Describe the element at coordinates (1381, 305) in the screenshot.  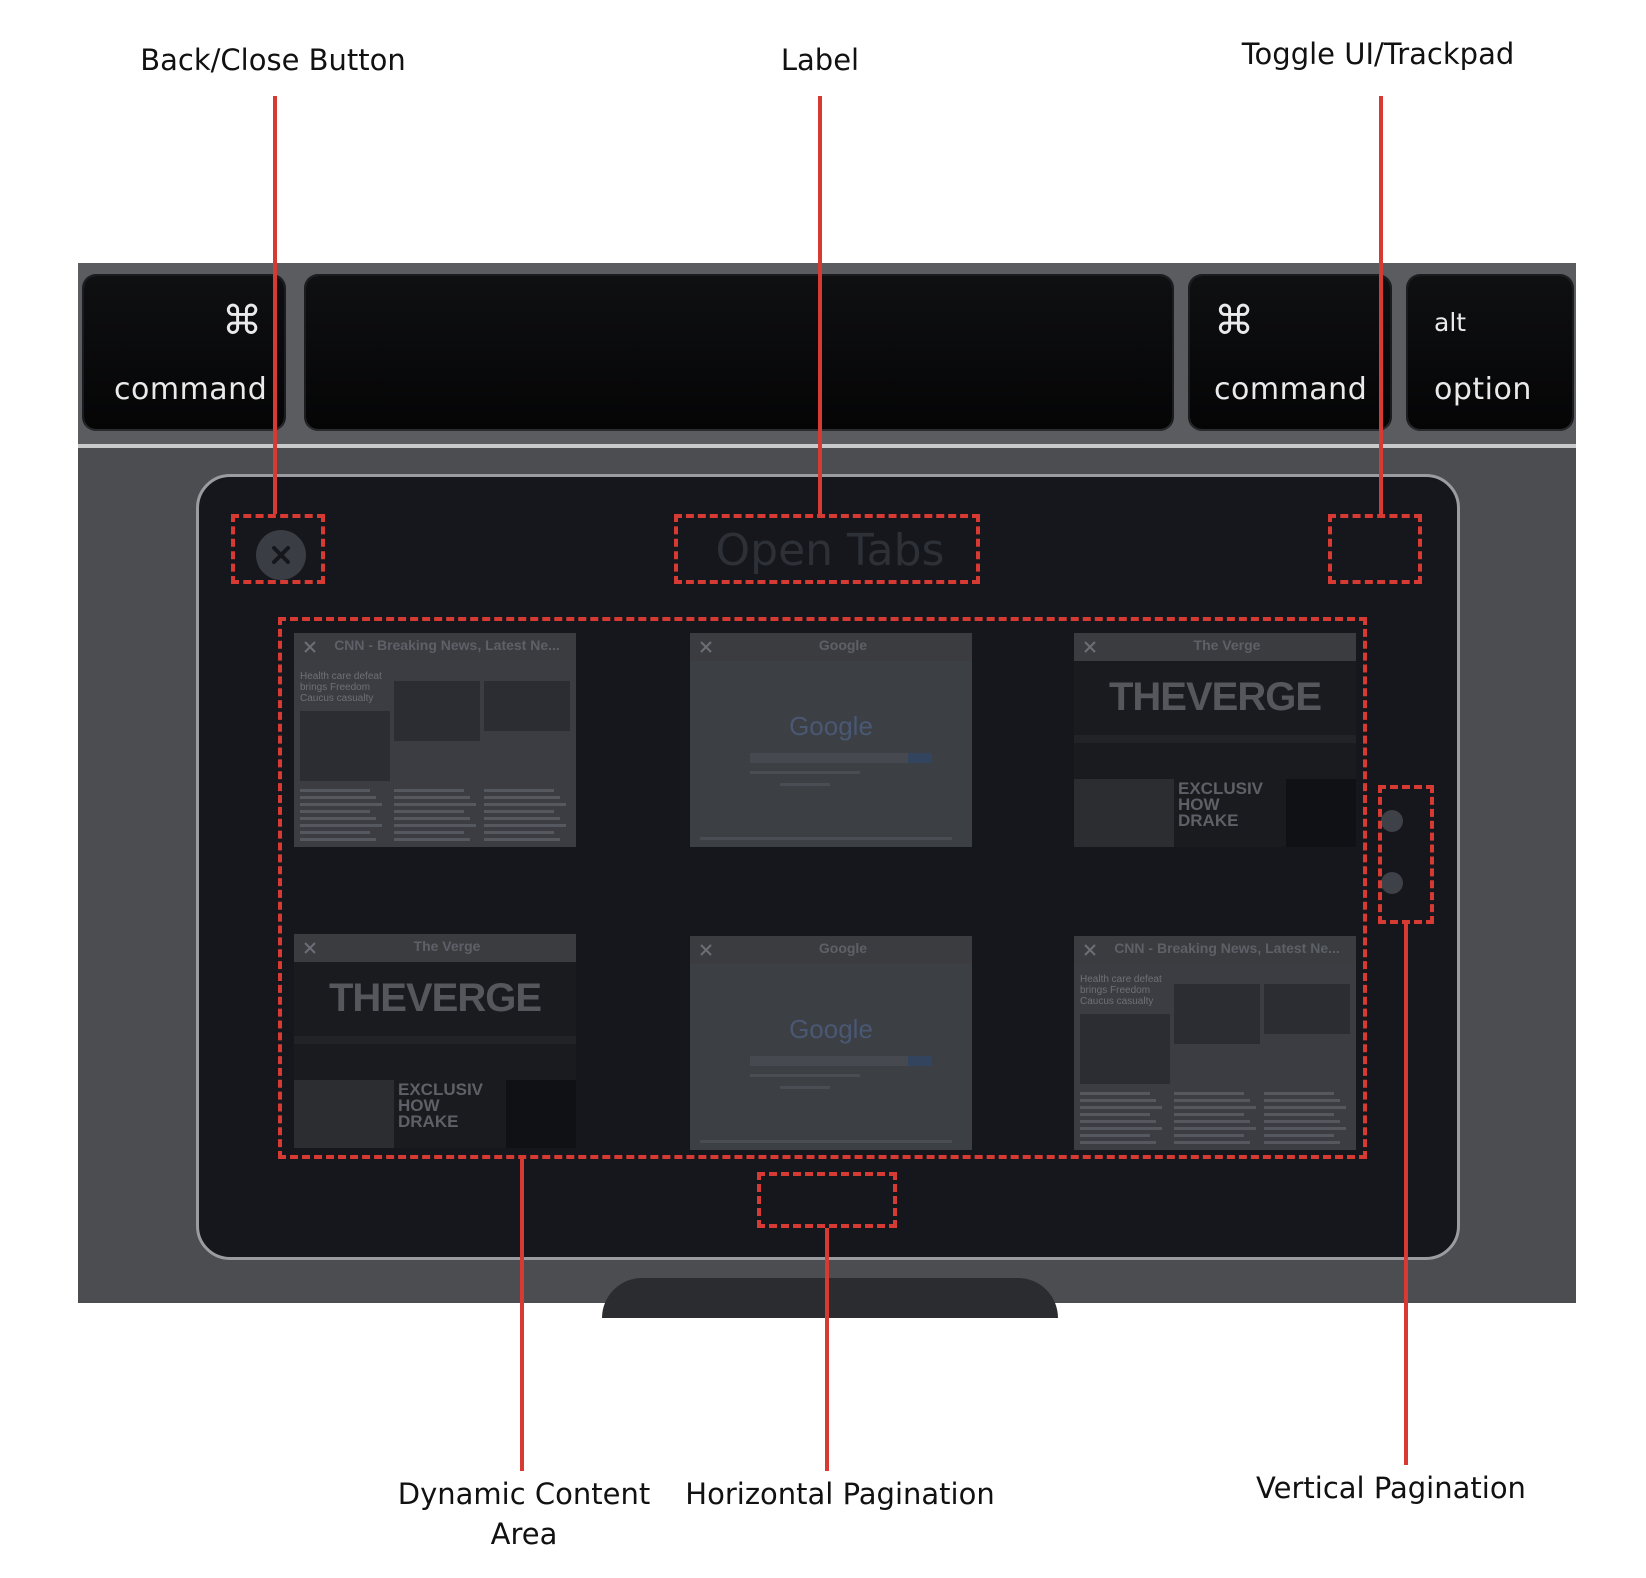
I see `leader-toggle` at that location.